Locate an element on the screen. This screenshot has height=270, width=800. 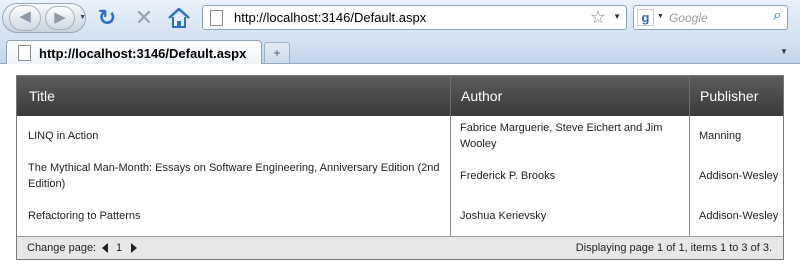
cell-title: Refactoring to Patterns is located at coordinates (84, 216).